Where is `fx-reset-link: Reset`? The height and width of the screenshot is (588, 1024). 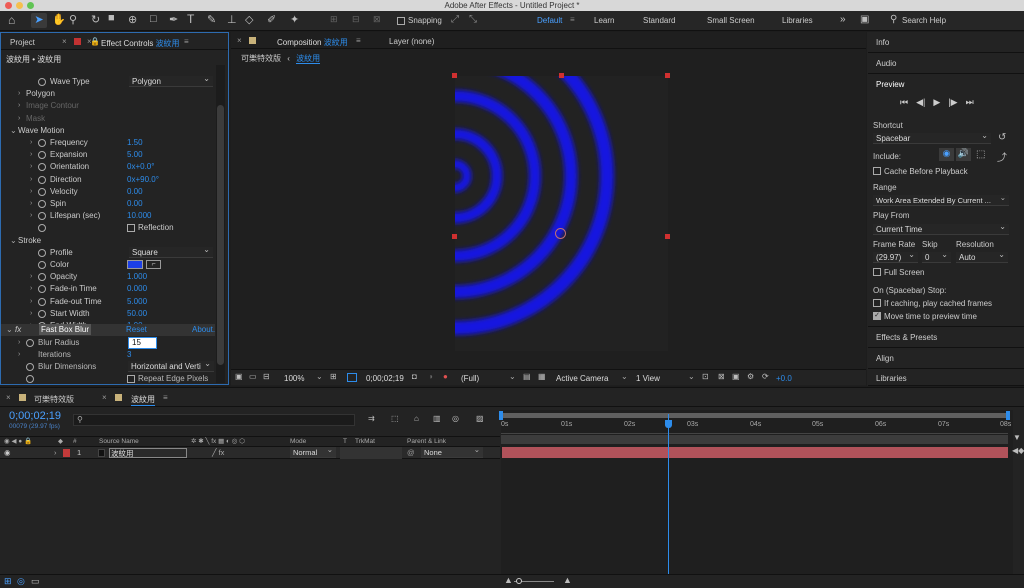 fx-reset-link: Reset is located at coordinates (136, 330).